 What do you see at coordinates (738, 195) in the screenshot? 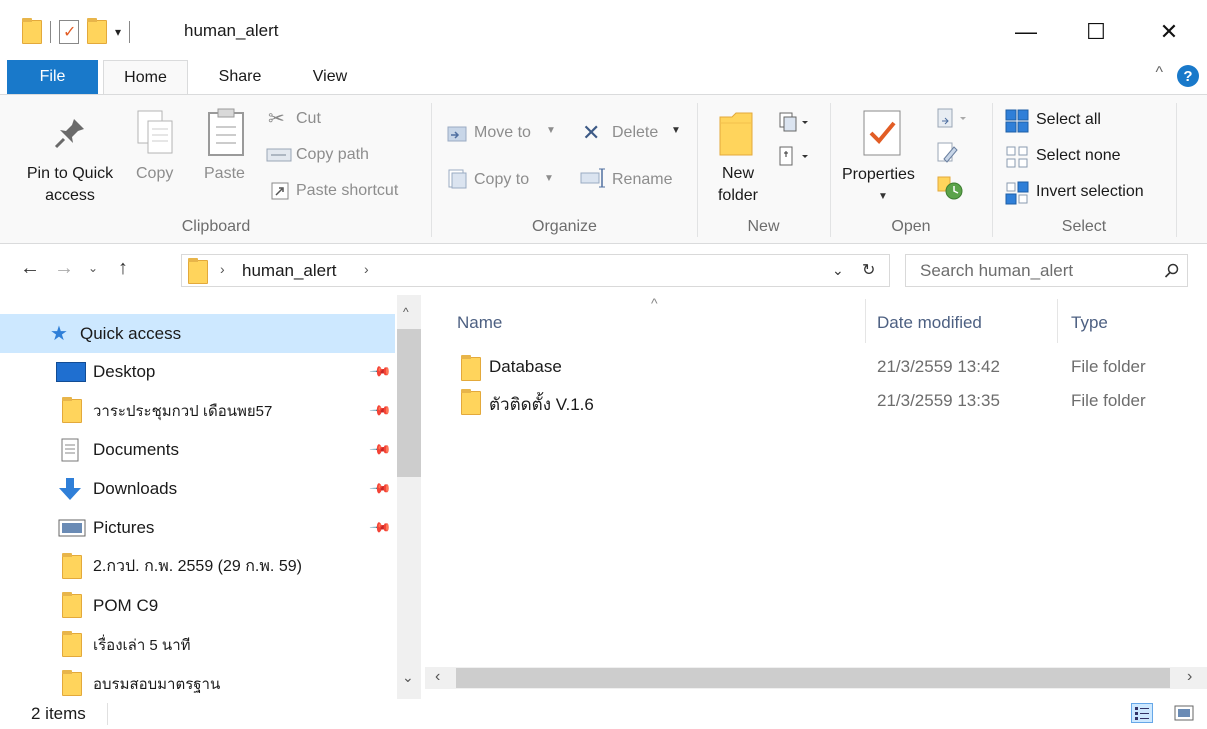
I see `new-folder-label-line2: folder` at bounding box center [738, 195].